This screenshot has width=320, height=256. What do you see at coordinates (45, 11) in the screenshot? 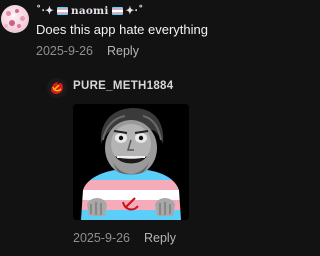
I see `username-prefix: ˚‧✦` at bounding box center [45, 11].